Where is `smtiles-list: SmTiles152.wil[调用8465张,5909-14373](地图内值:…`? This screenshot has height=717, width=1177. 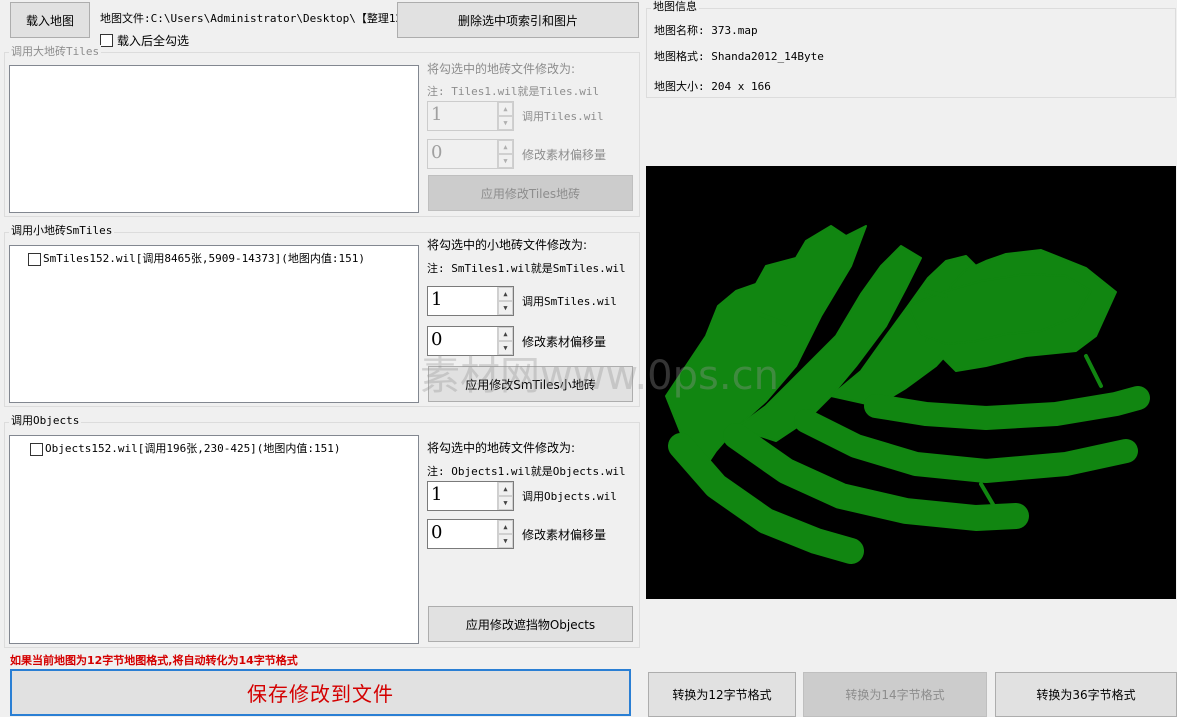 smtiles-list: SmTiles152.wil[调用8465张,5909-14373](地图内值:… is located at coordinates (214, 324).